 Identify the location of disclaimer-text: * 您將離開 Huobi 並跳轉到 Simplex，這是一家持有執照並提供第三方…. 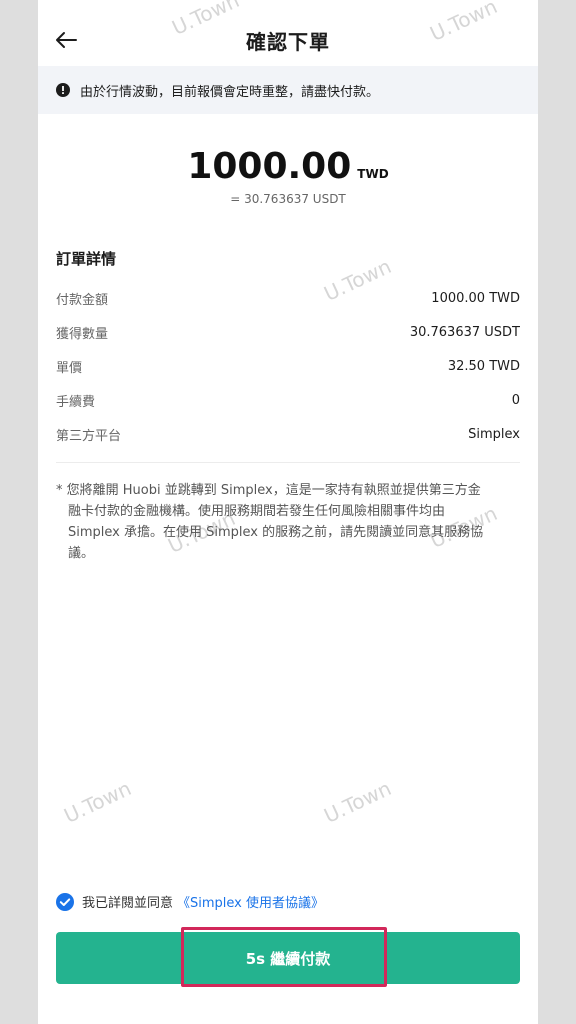
(285, 522).